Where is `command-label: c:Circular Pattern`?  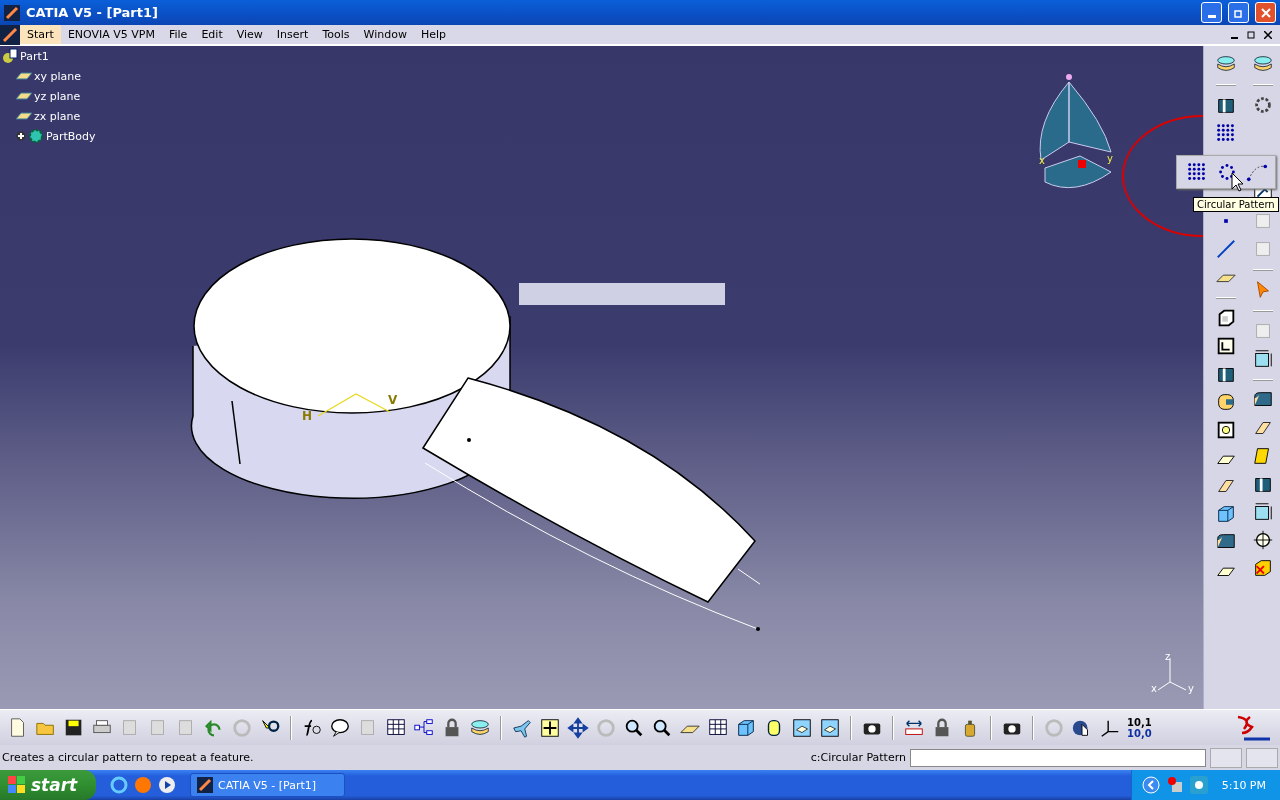 command-label: c:Circular Pattern is located at coordinates (858, 757).